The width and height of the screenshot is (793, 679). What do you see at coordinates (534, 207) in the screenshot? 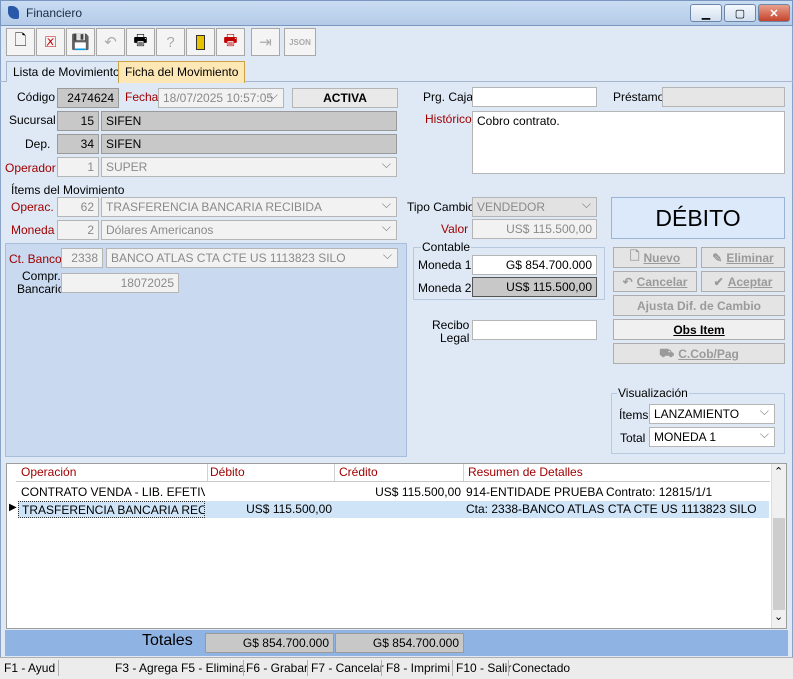
I see `tipocambio-dropdown: VENDEDOR` at bounding box center [534, 207].